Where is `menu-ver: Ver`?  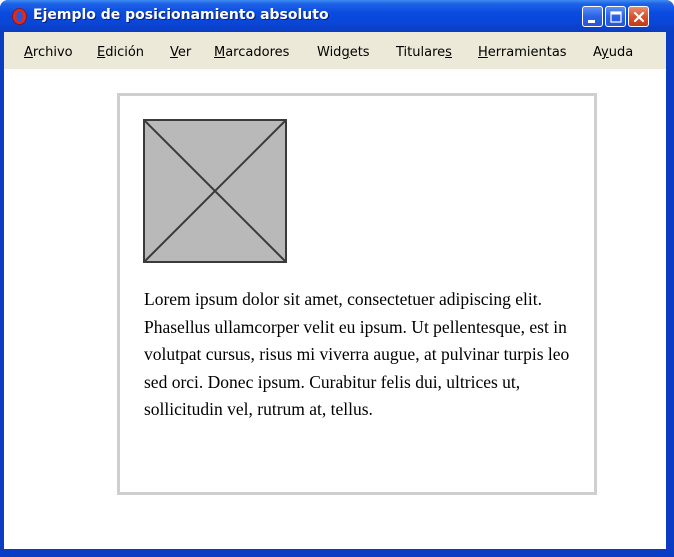
menu-ver: Ver is located at coordinates (180, 52).